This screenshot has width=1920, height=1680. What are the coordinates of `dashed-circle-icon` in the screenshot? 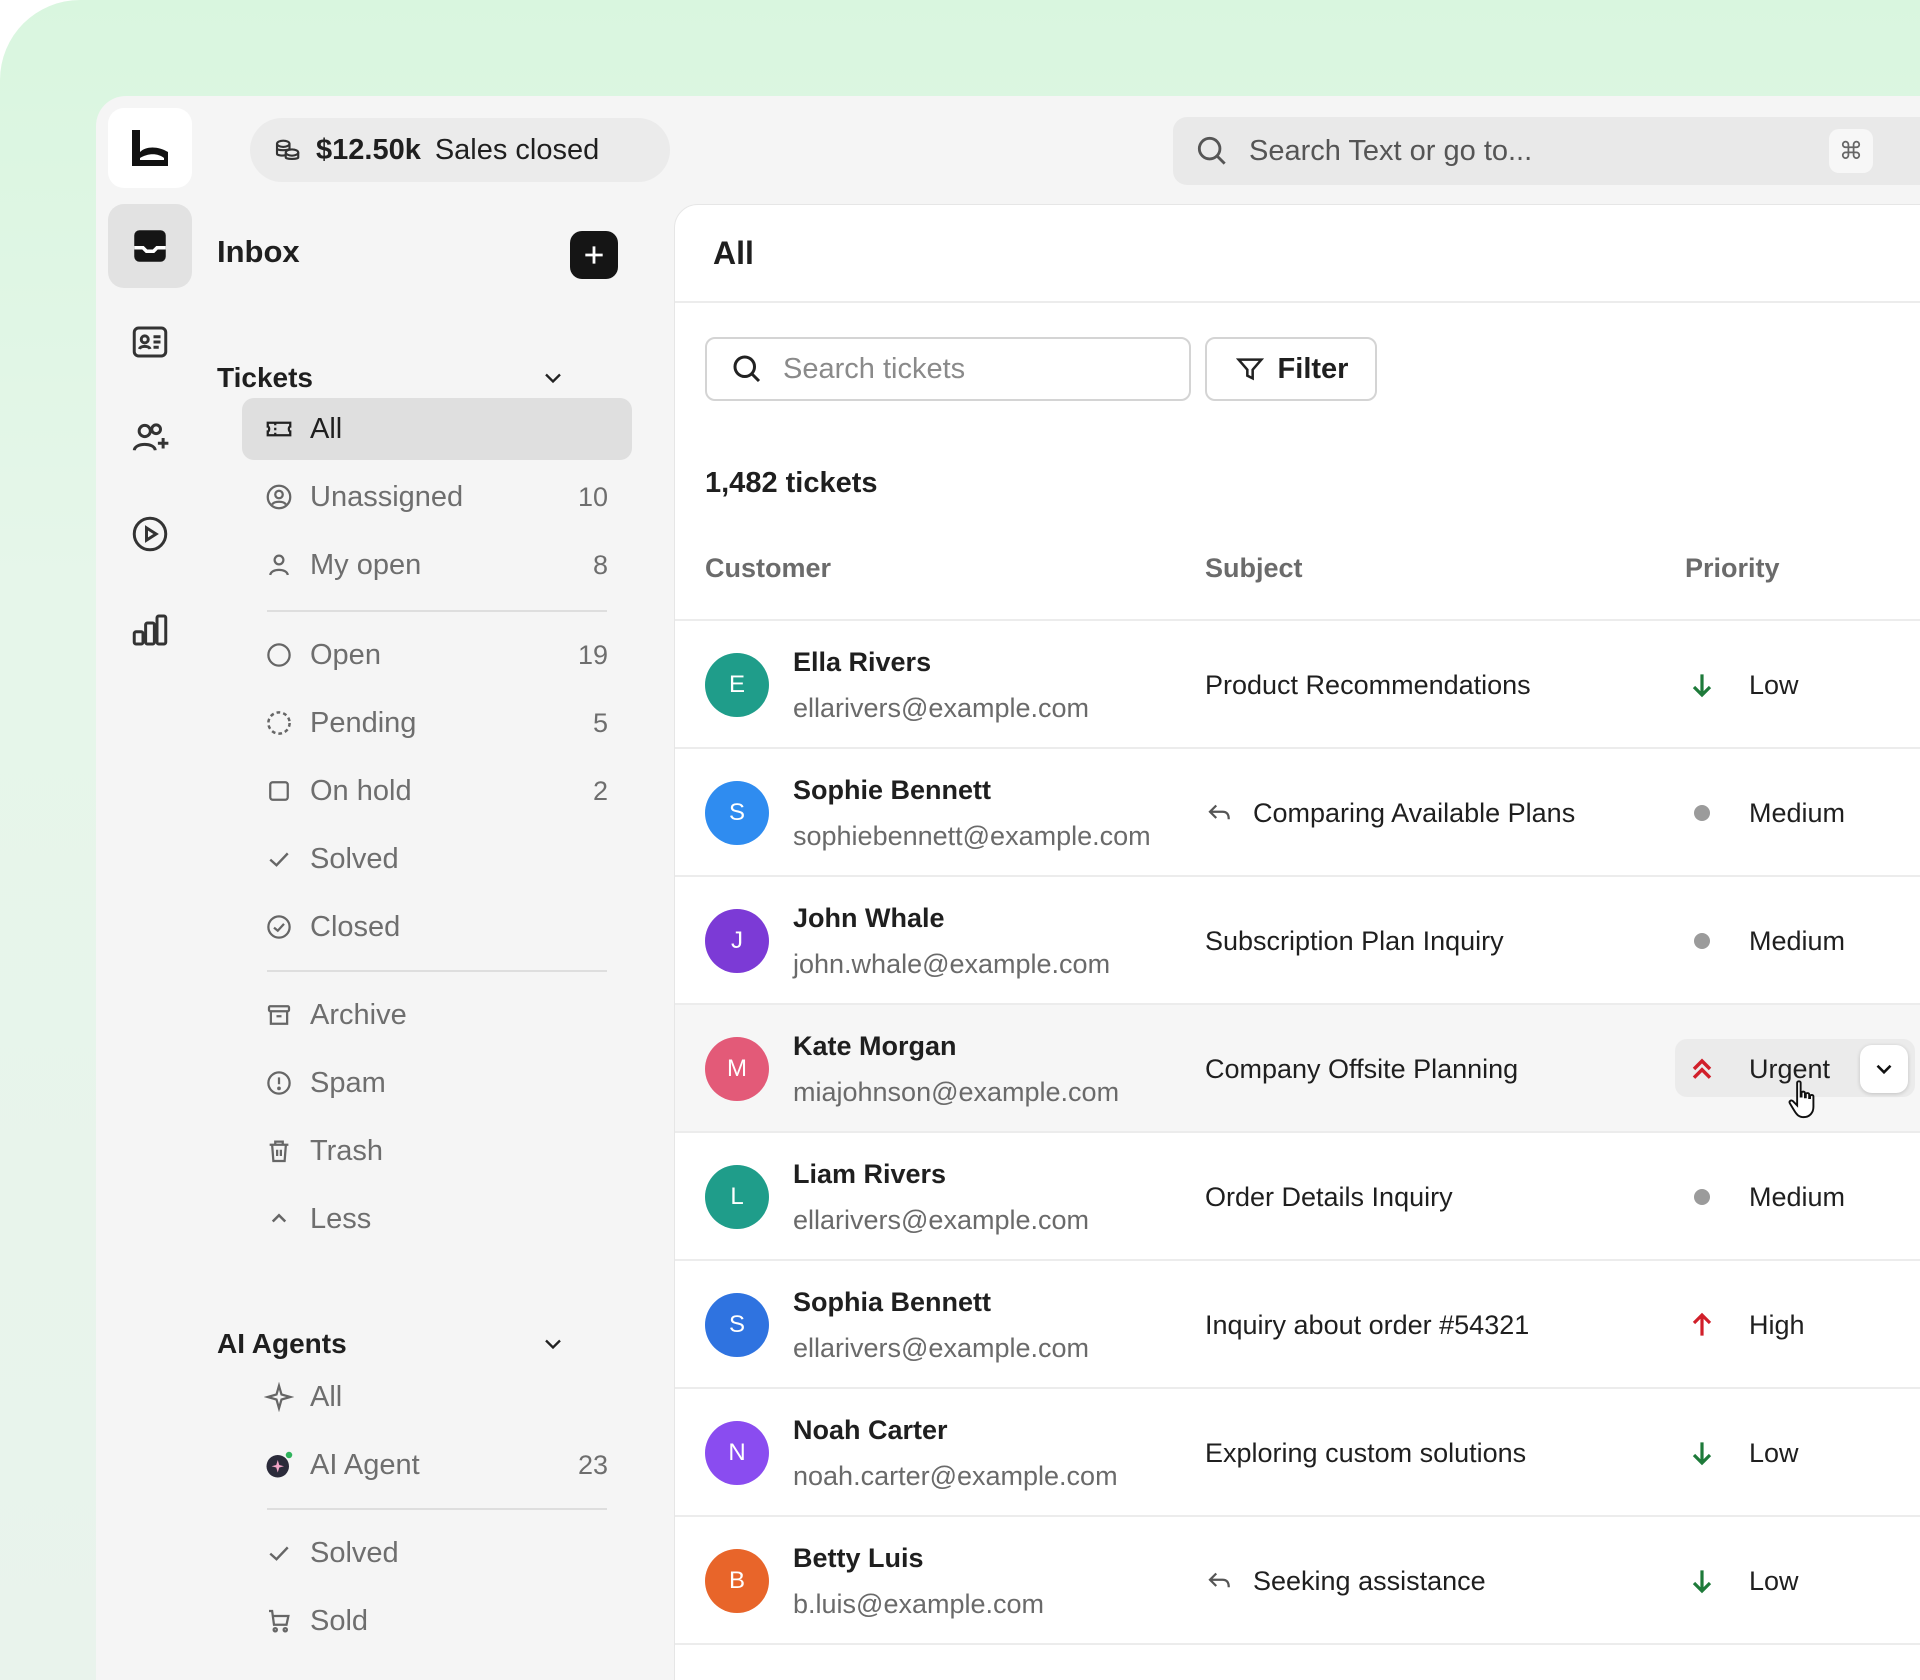 It's located at (279, 723).